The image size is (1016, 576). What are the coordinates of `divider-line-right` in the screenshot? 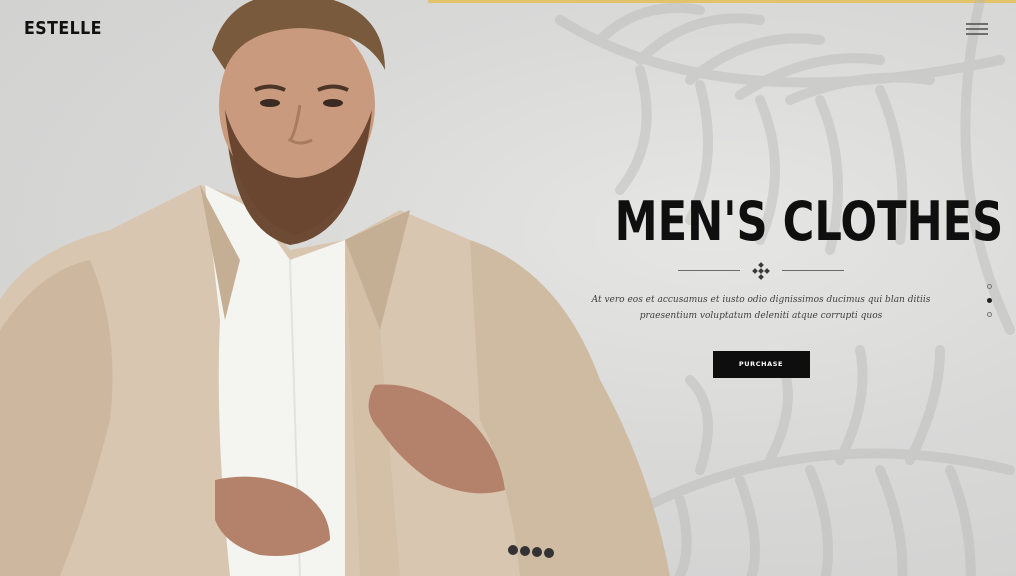 It's located at (813, 270).